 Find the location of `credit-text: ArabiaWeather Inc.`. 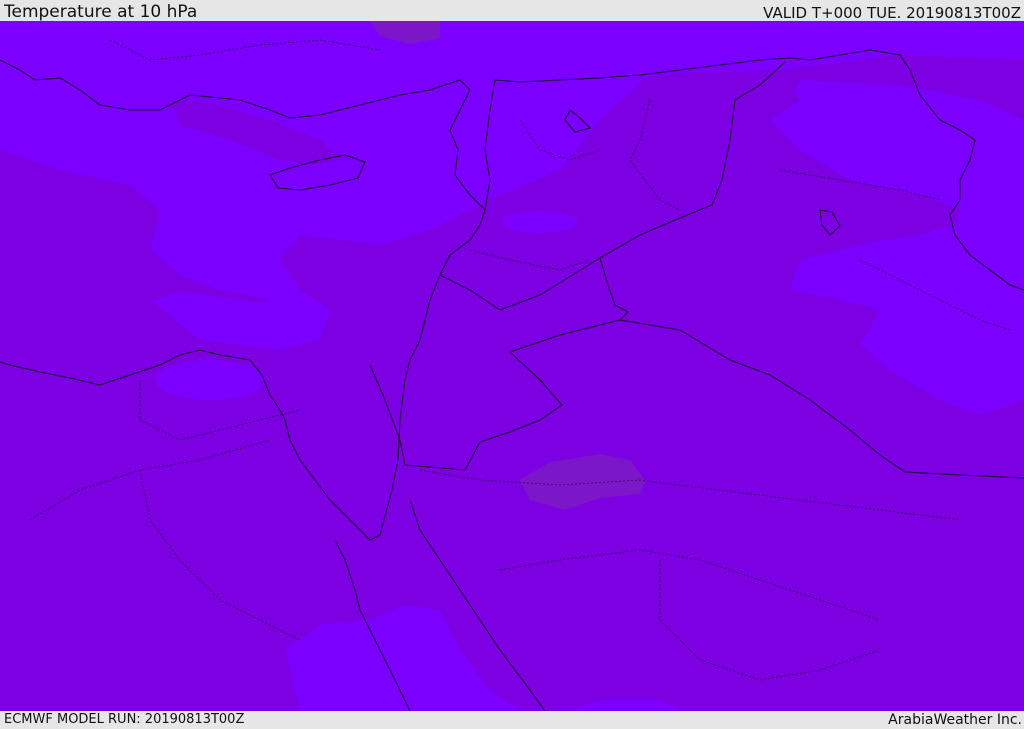

credit-text: ArabiaWeather Inc. is located at coordinates (955, 720).